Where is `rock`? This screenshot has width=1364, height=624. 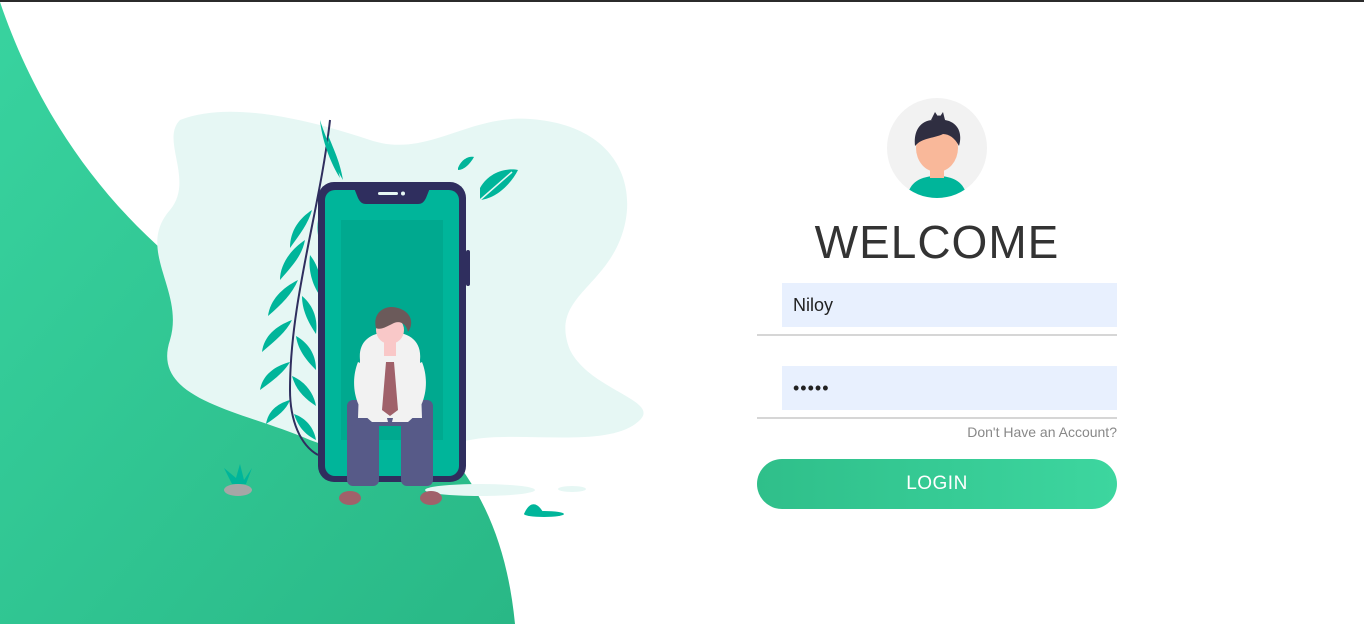 rock is located at coordinates (238, 490).